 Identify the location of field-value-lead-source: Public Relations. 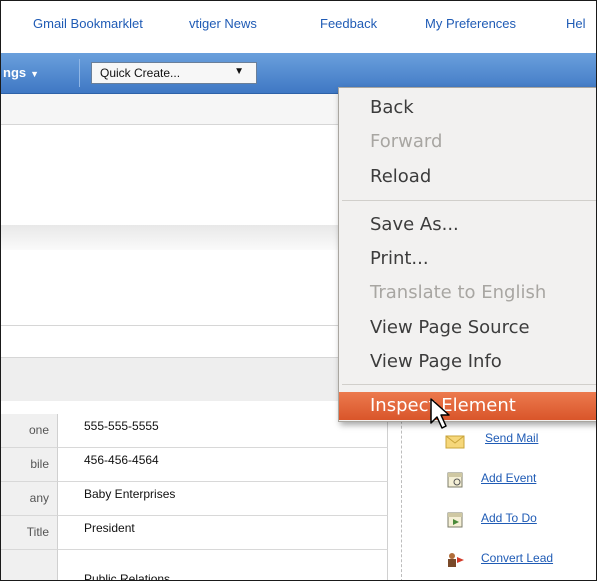
(223, 565).